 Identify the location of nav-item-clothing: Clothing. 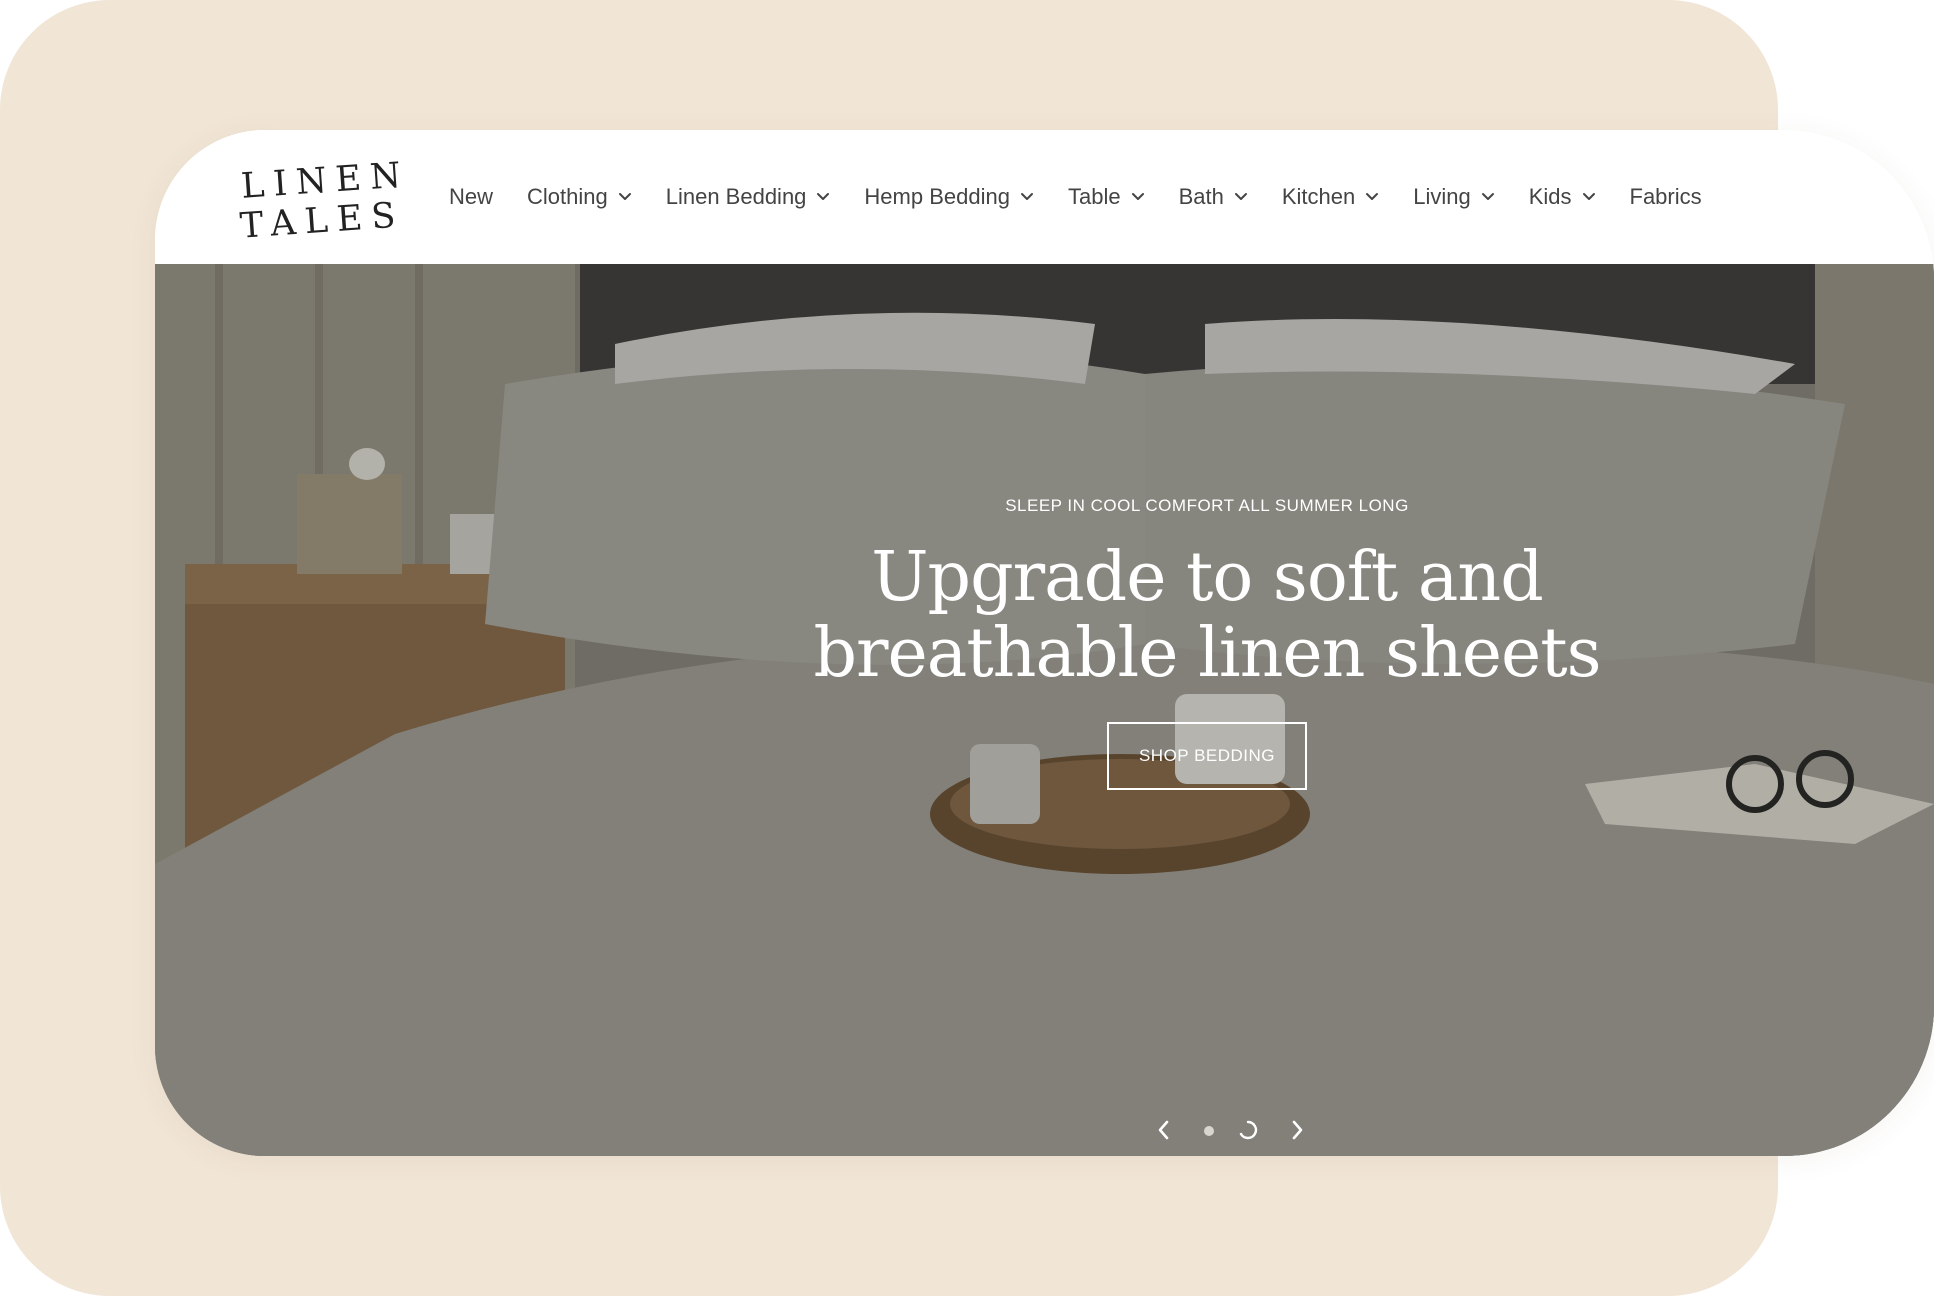
(579, 197).